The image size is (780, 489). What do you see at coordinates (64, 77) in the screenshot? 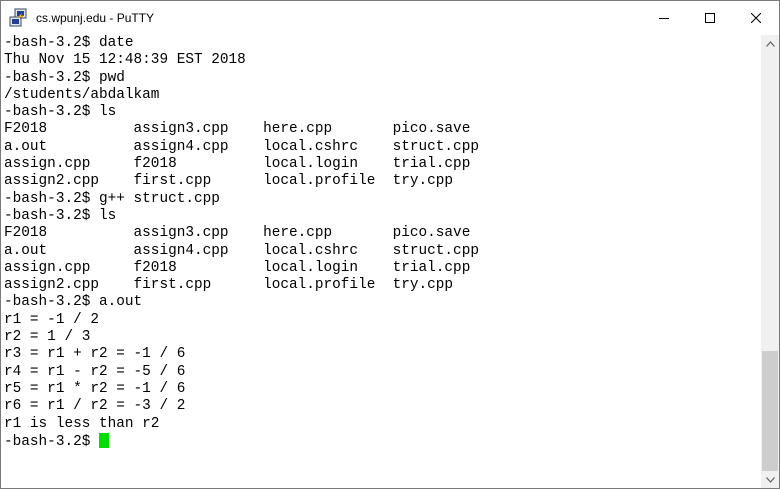
I see `terminal-line: -bash-3.2$ pwd` at bounding box center [64, 77].